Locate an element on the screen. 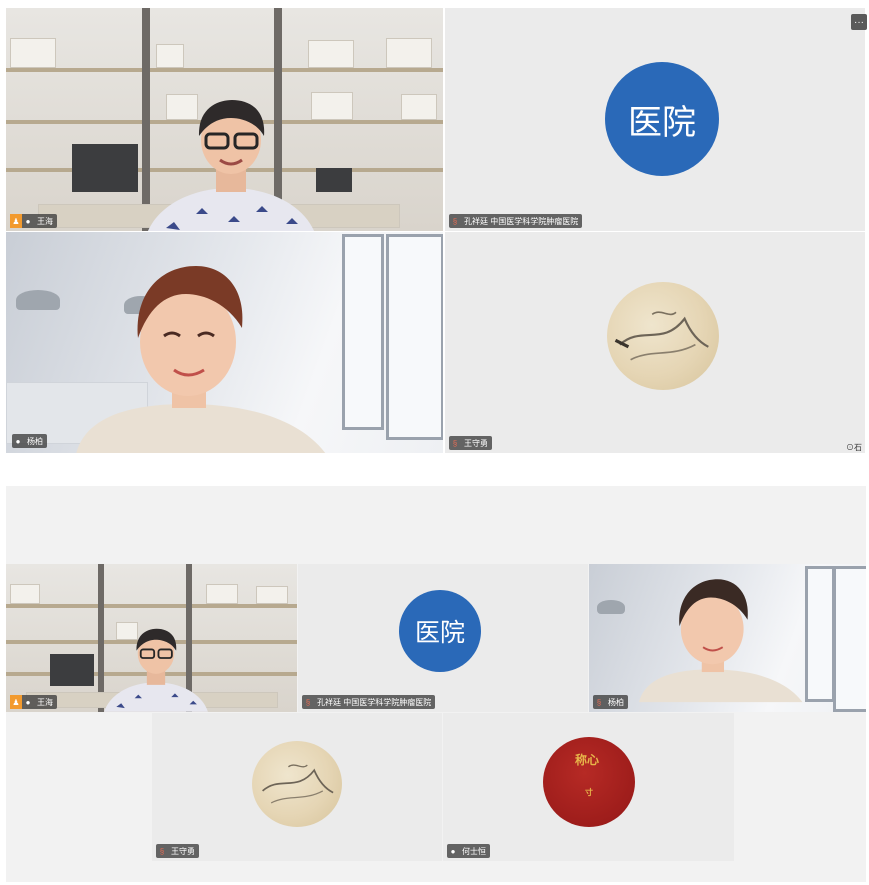 This screenshot has height=885, width=869. video-tile-he-shiheng: 称心 寸 ● 何士恒 is located at coordinates (588, 787).